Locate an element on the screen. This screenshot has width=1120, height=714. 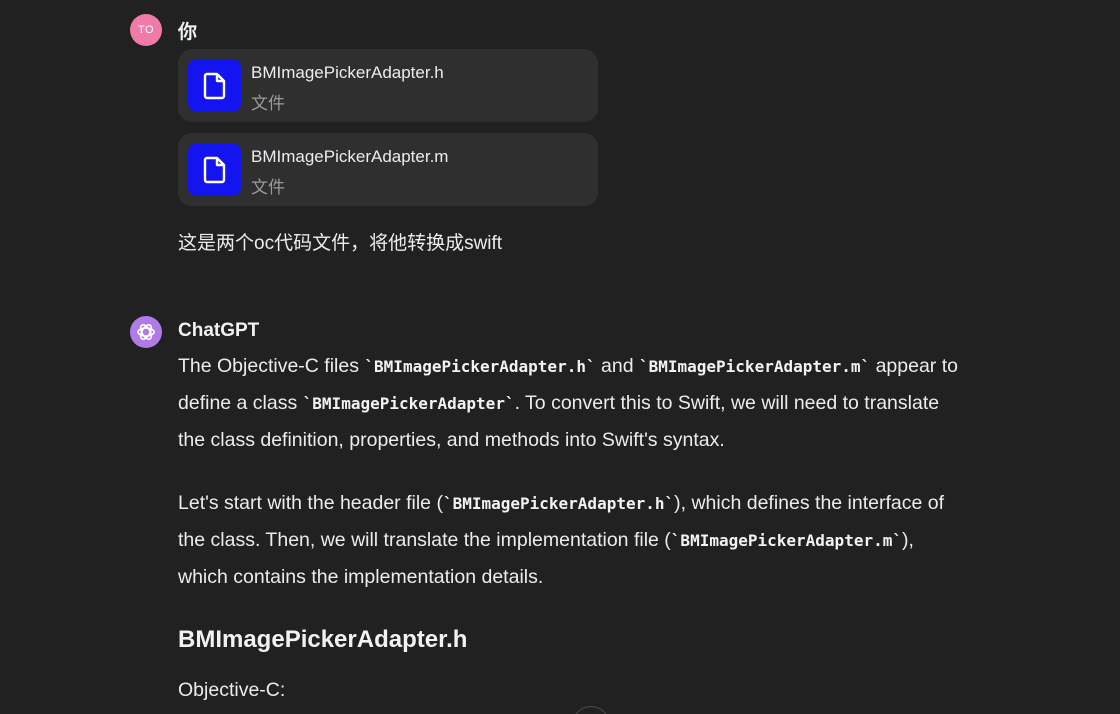
file-name: BMImagePickerAdapter.m is located at coordinates (350, 156).